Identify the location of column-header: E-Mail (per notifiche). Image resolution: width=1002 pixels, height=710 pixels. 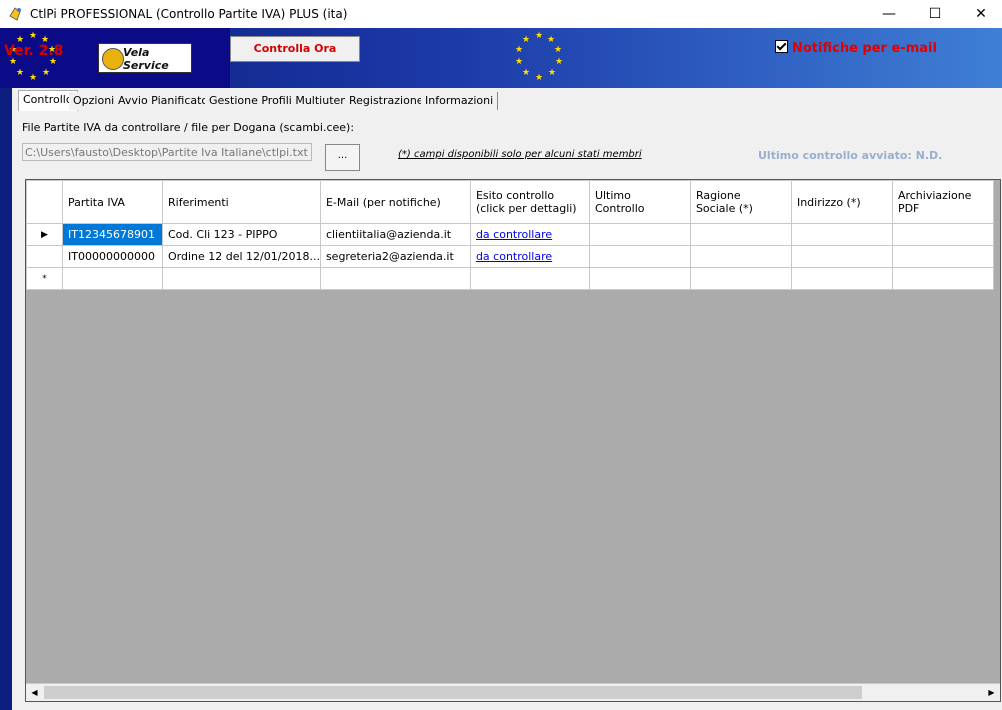
(395, 202).